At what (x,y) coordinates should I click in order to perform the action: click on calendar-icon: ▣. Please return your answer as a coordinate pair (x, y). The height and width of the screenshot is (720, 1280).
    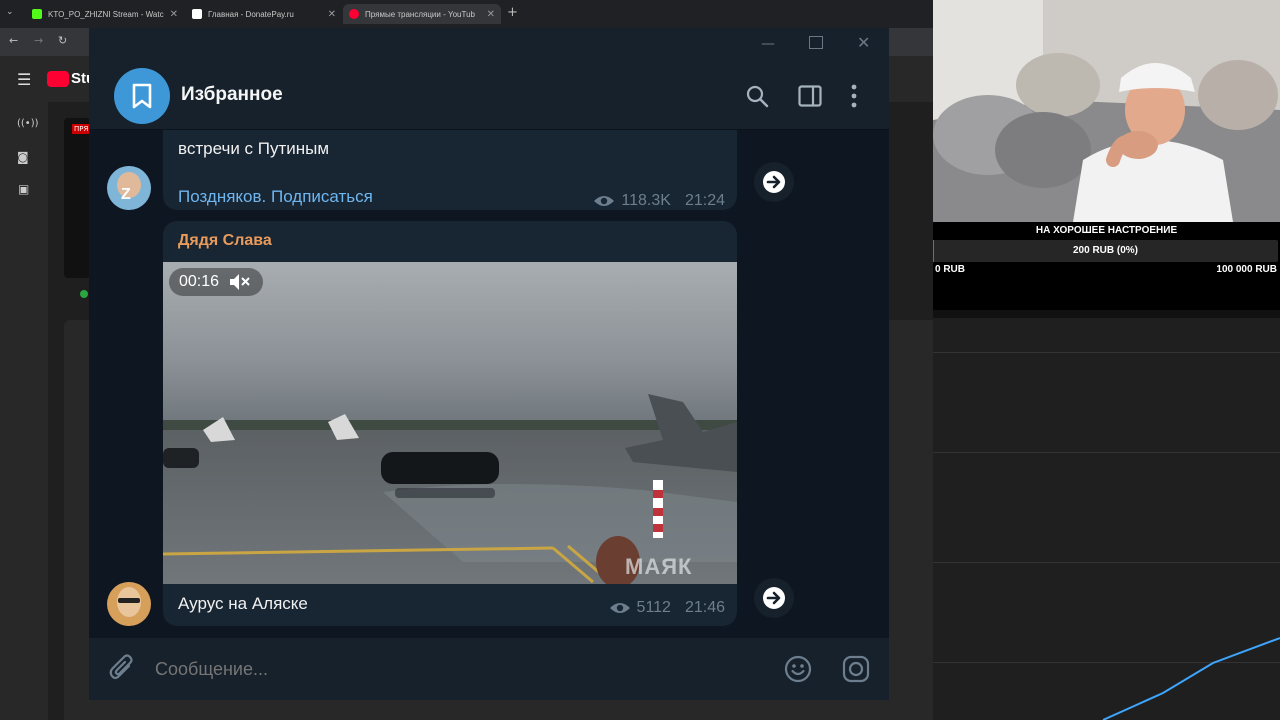
    Looking at the image, I should click on (23, 189).